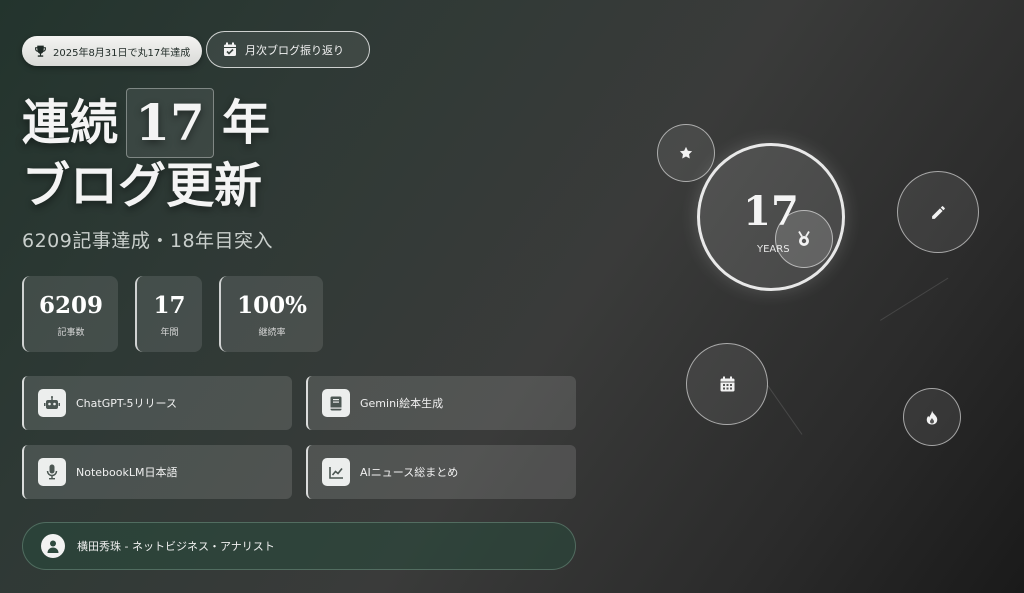 This screenshot has height=593, width=1024. Describe the element at coordinates (142, 186) in the screenshot. I see `headline-line2: ブログ更新` at that location.